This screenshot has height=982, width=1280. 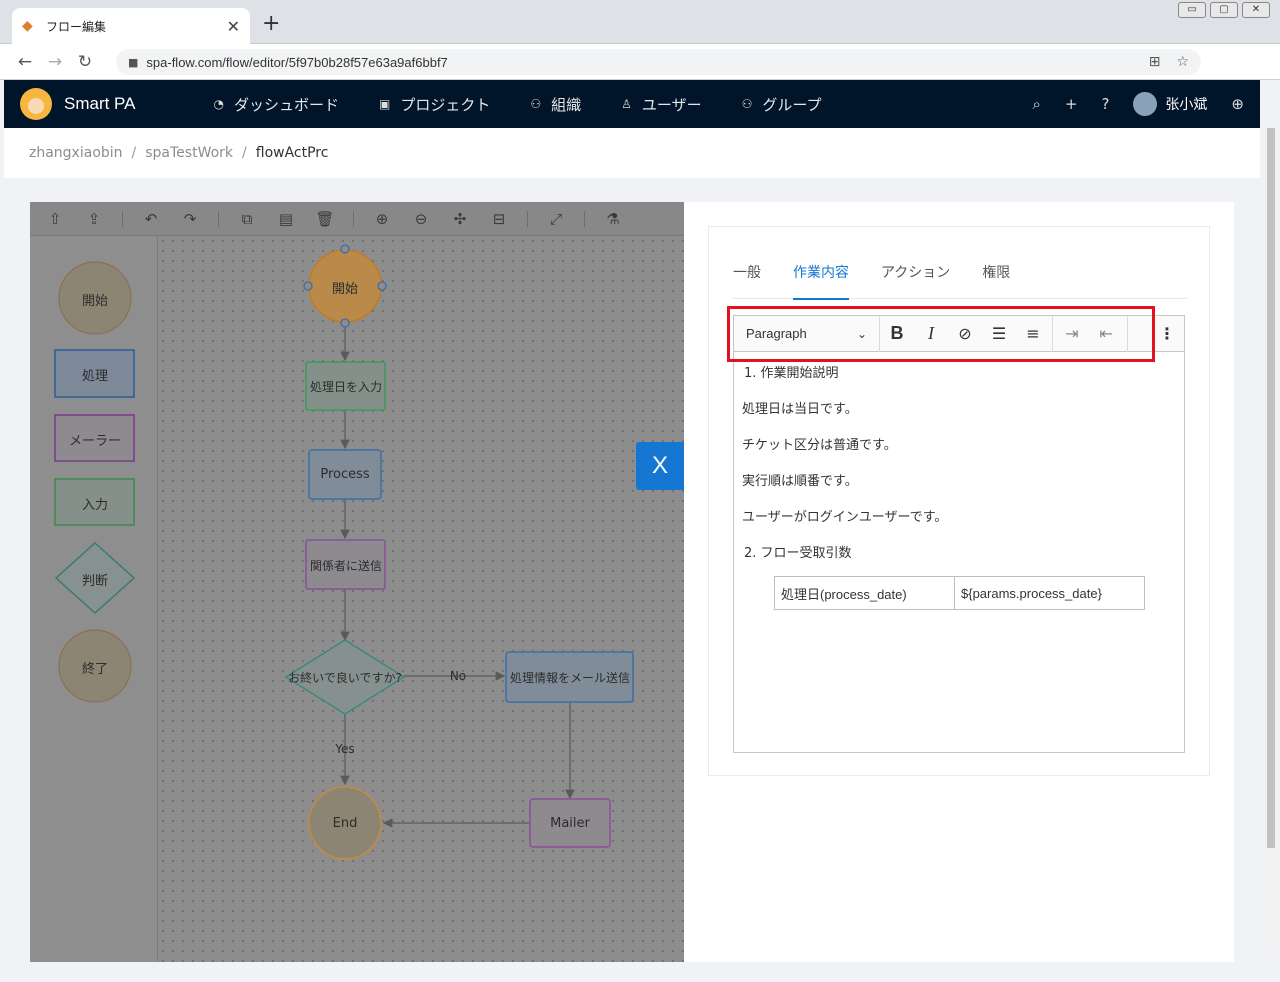 I want to click on restore-button: ▢, so click(x=1224, y=10).